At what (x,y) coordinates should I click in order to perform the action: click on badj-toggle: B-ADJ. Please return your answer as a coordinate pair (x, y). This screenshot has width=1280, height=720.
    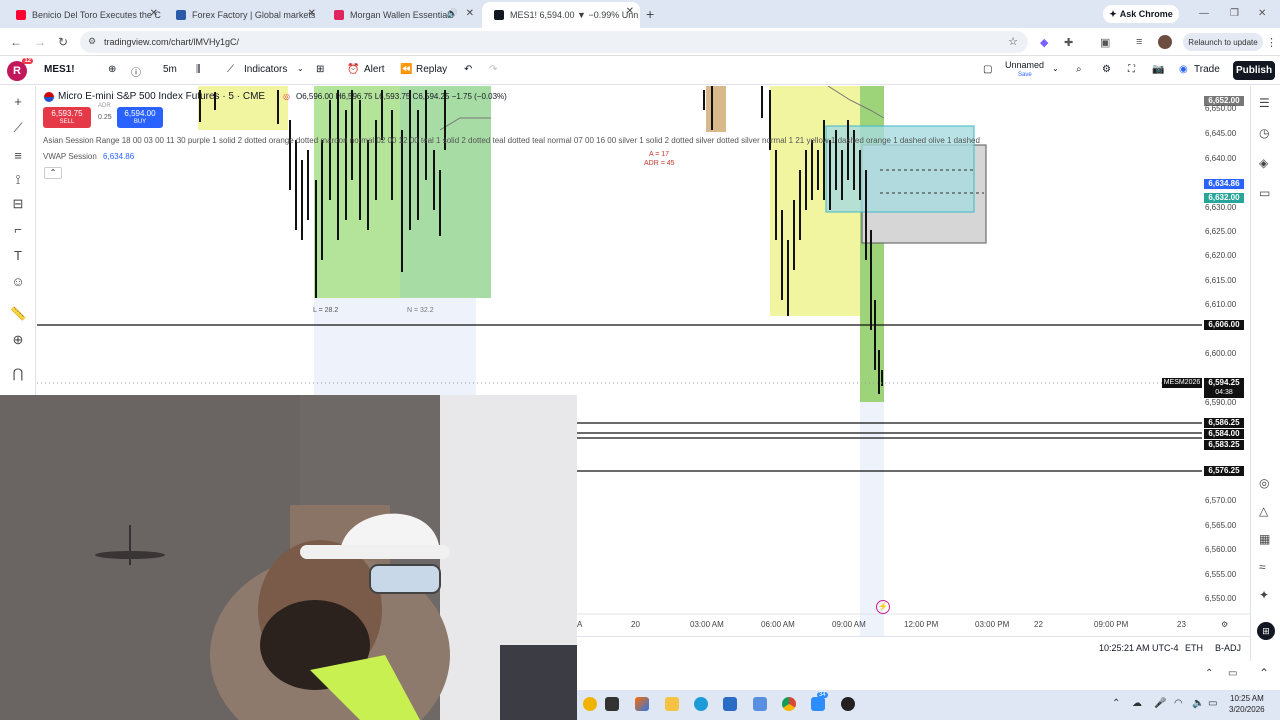
    Looking at the image, I should click on (1228, 648).